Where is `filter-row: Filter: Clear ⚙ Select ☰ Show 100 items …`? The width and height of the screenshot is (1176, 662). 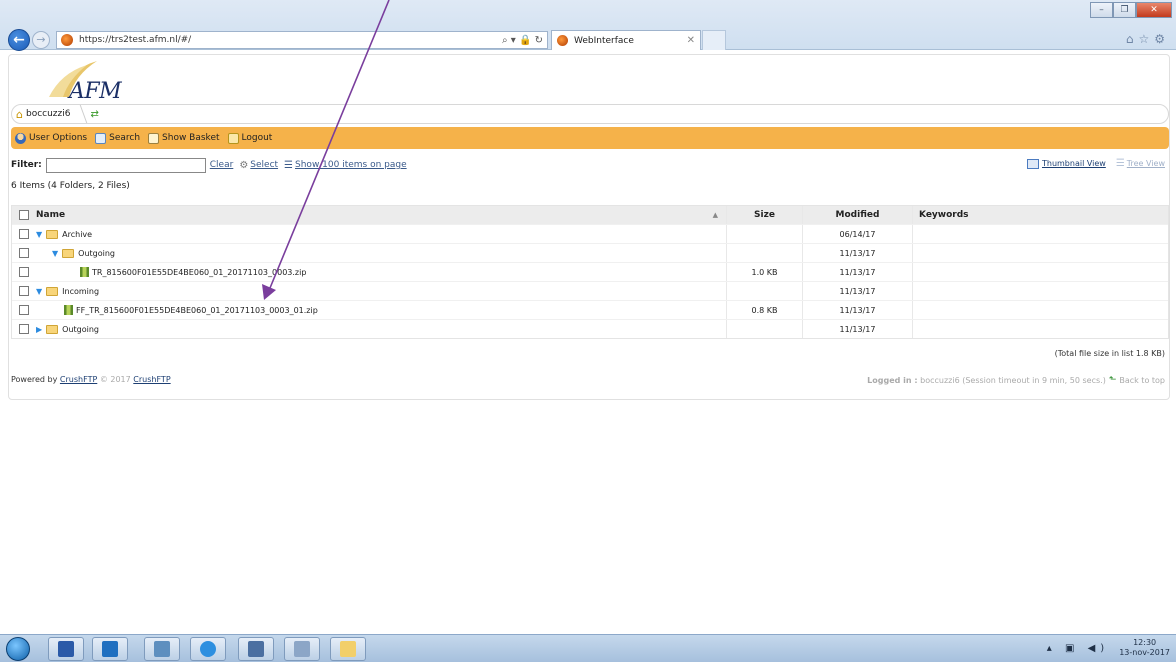 filter-row: Filter: Clear ⚙ Select ☰ Show 100 items … is located at coordinates (590, 165).